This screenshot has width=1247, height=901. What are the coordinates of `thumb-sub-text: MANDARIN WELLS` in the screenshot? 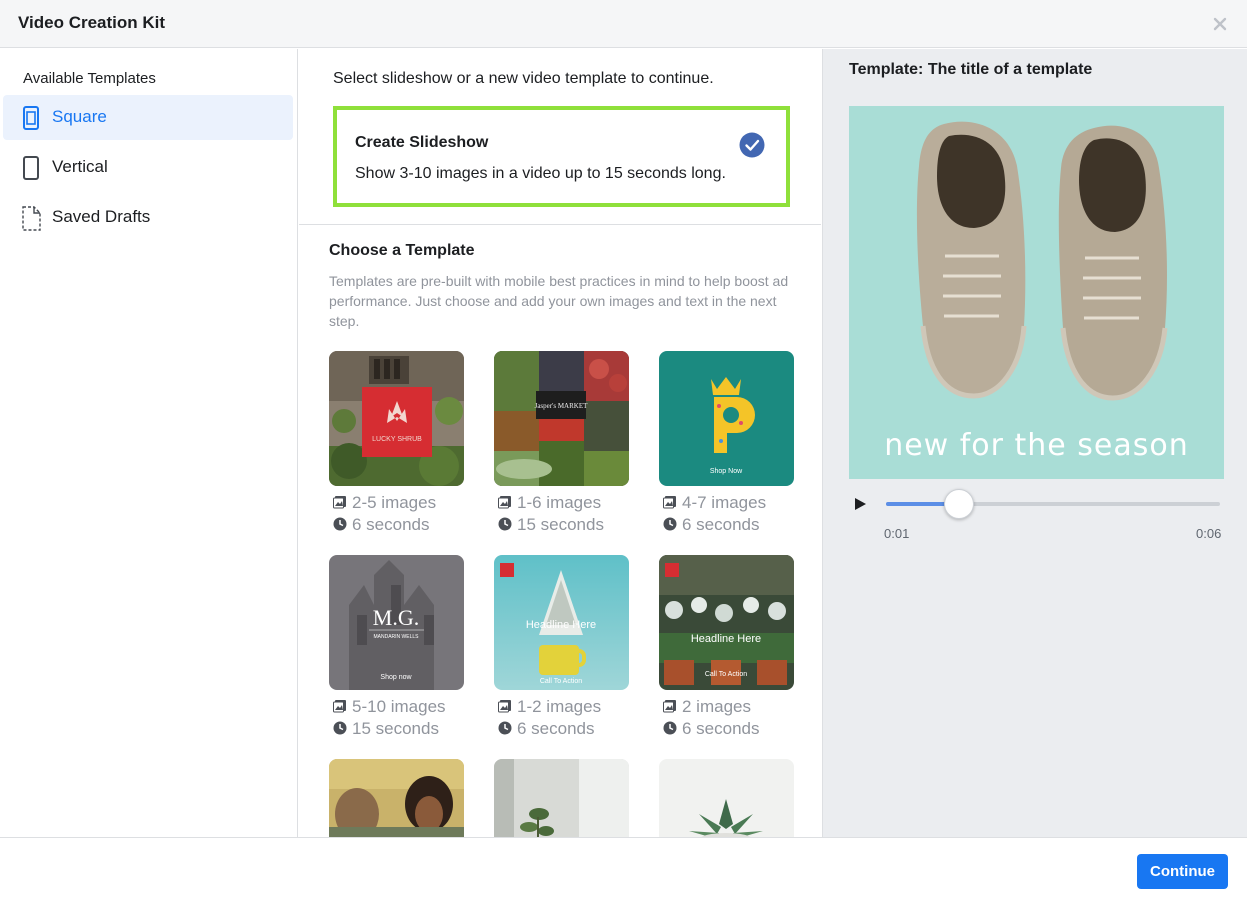 It's located at (396, 637).